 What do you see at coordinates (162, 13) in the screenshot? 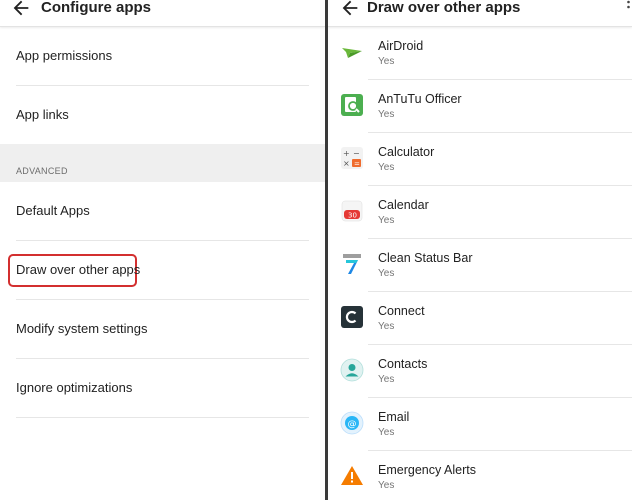
I see `app-bar: Configure apps` at bounding box center [162, 13].